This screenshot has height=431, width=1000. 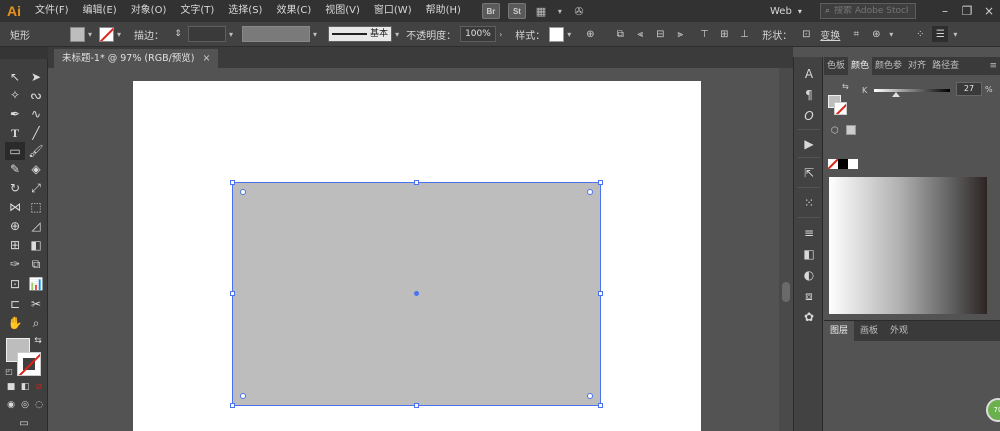 I want to click on scale-tool-icon: ⤢, so click(x=36, y=188).